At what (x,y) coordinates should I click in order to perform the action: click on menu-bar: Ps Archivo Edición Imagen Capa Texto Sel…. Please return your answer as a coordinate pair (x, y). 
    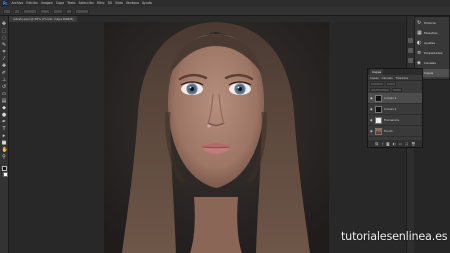
    Looking at the image, I should click on (225, 3).